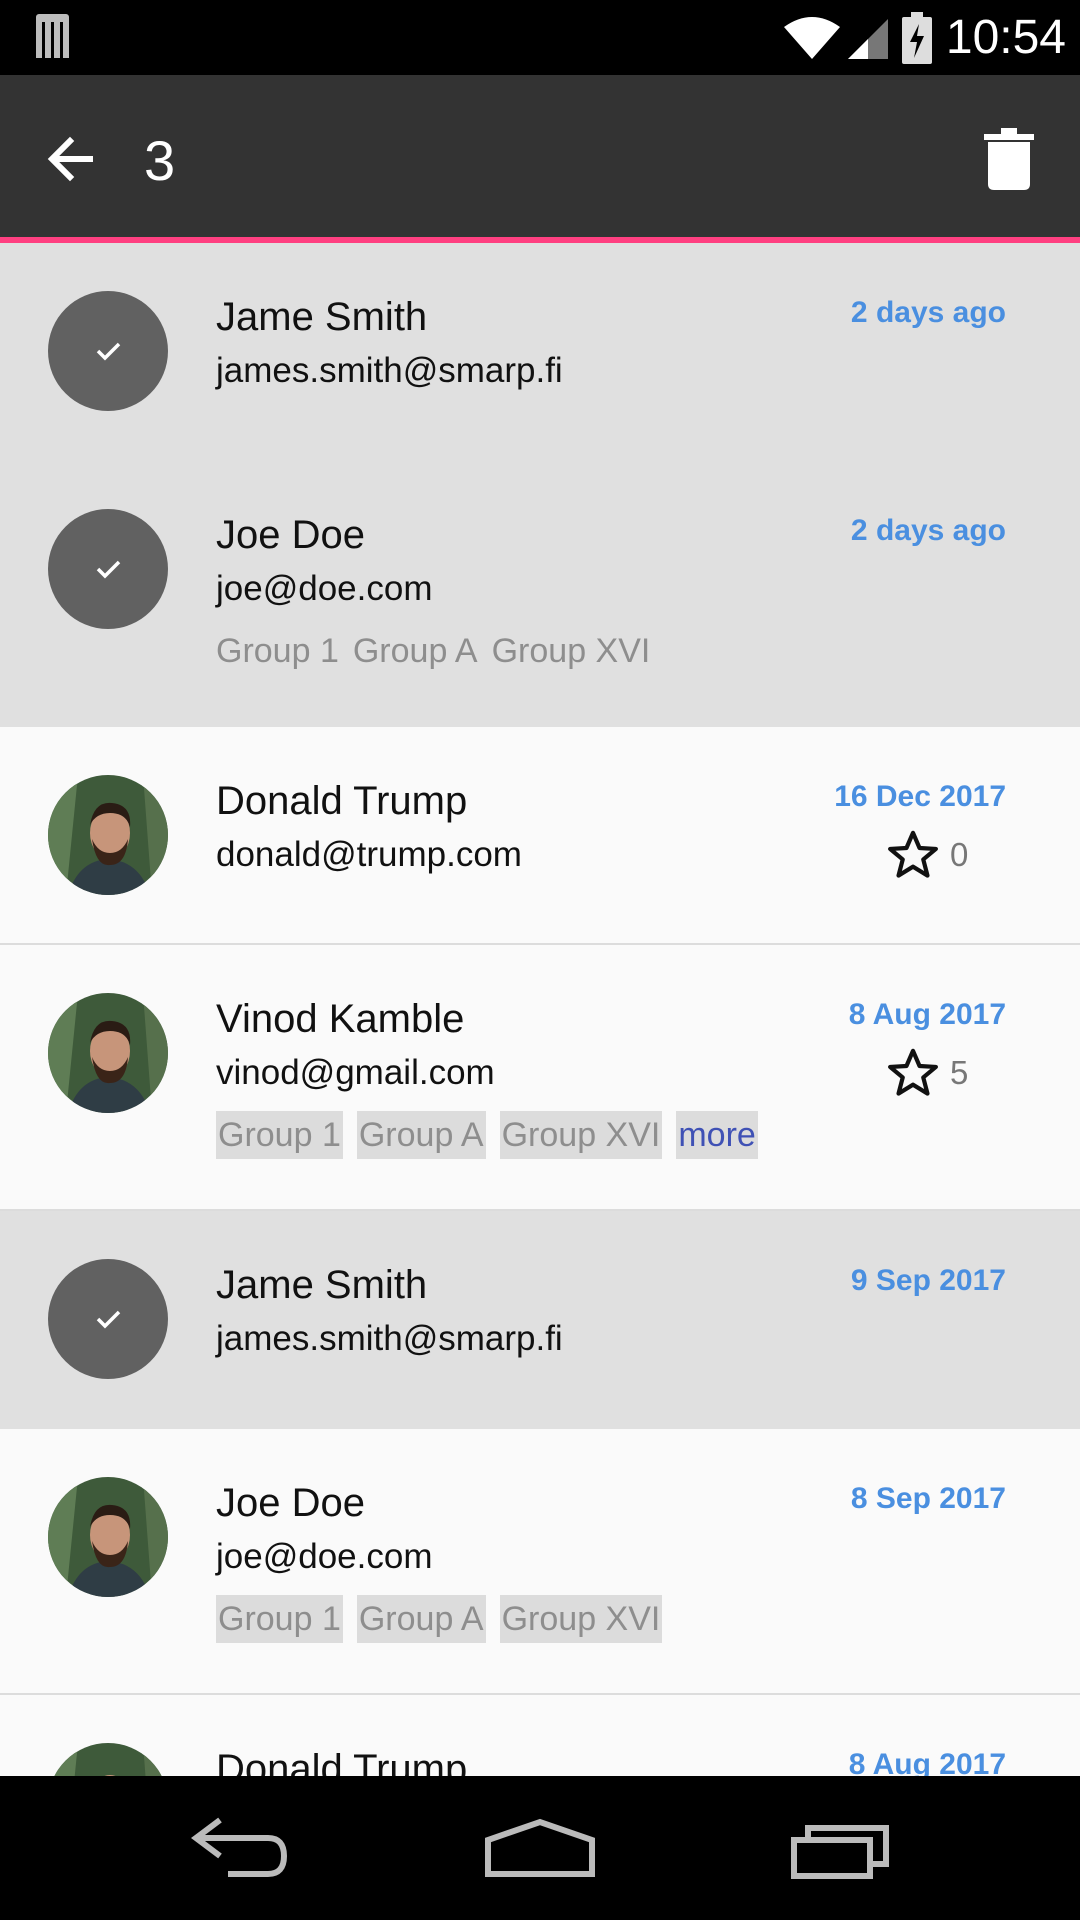 The height and width of the screenshot is (1920, 1080). I want to click on notification-icon, so click(52, 36).